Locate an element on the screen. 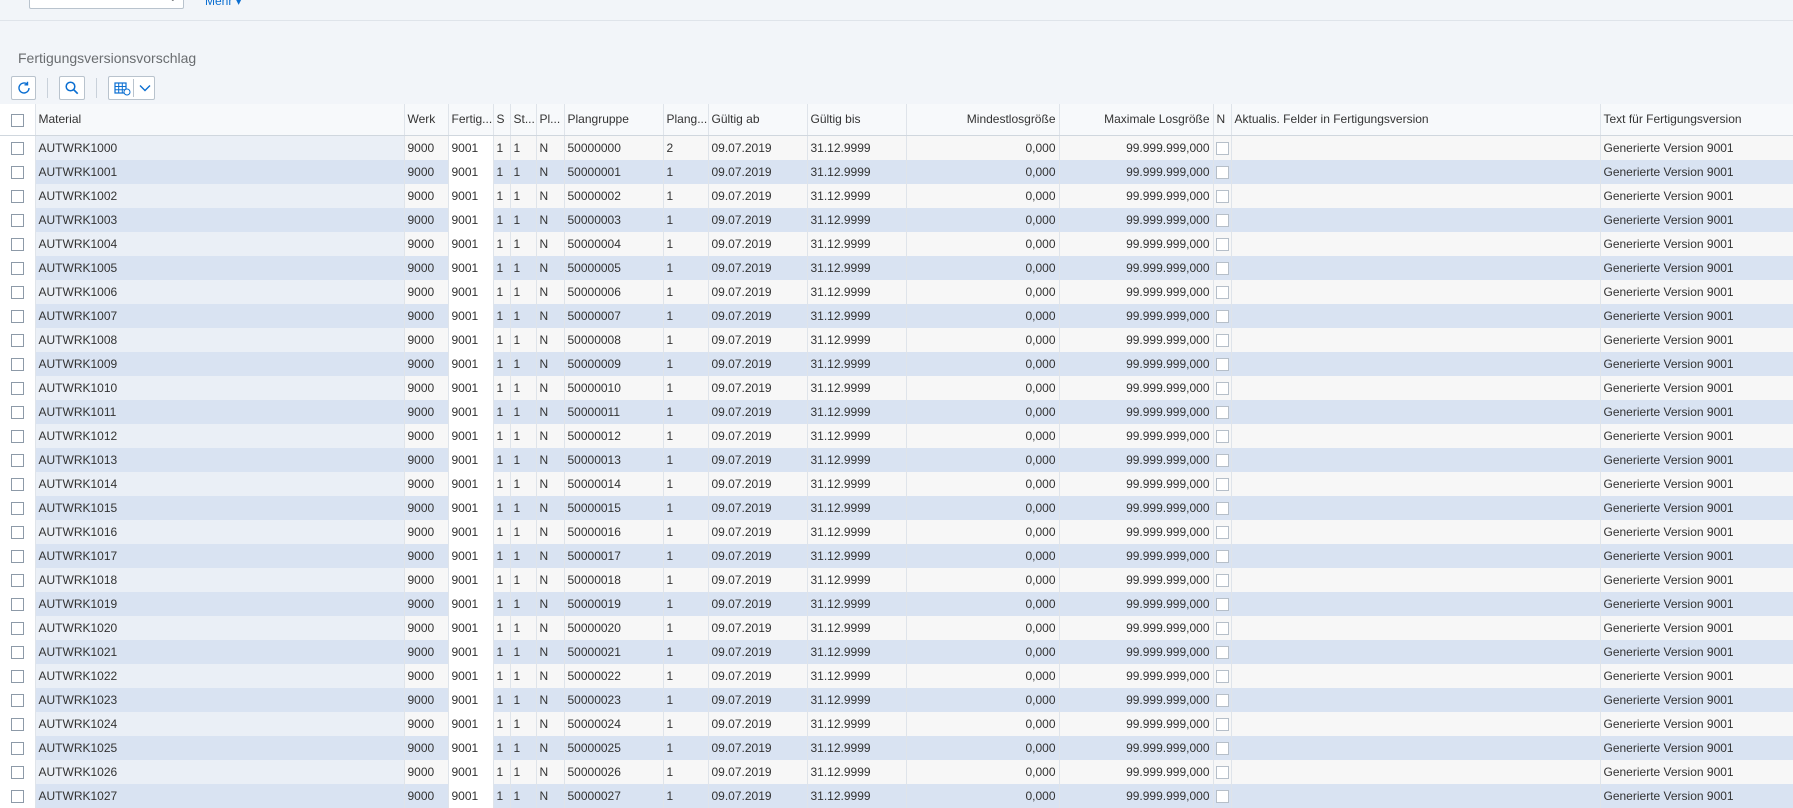 The width and height of the screenshot is (1793, 808). search-button is located at coordinates (72, 88).